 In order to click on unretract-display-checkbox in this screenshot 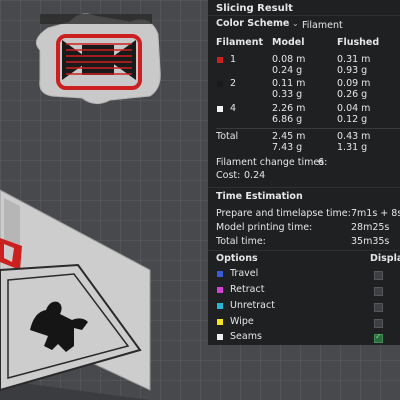, I will do `click(378, 307)`.